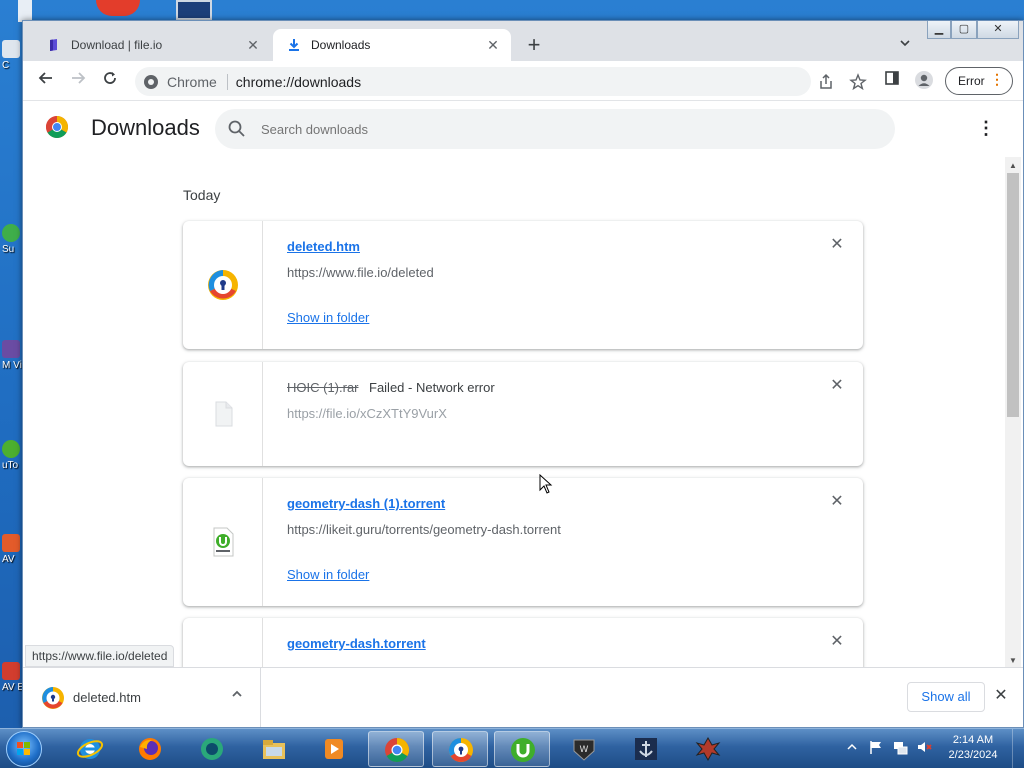 The image size is (1024, 768). Describe the element at coordinates (176, 82) in the screenshot. I see `site-info-chip: Chrome` at that location.